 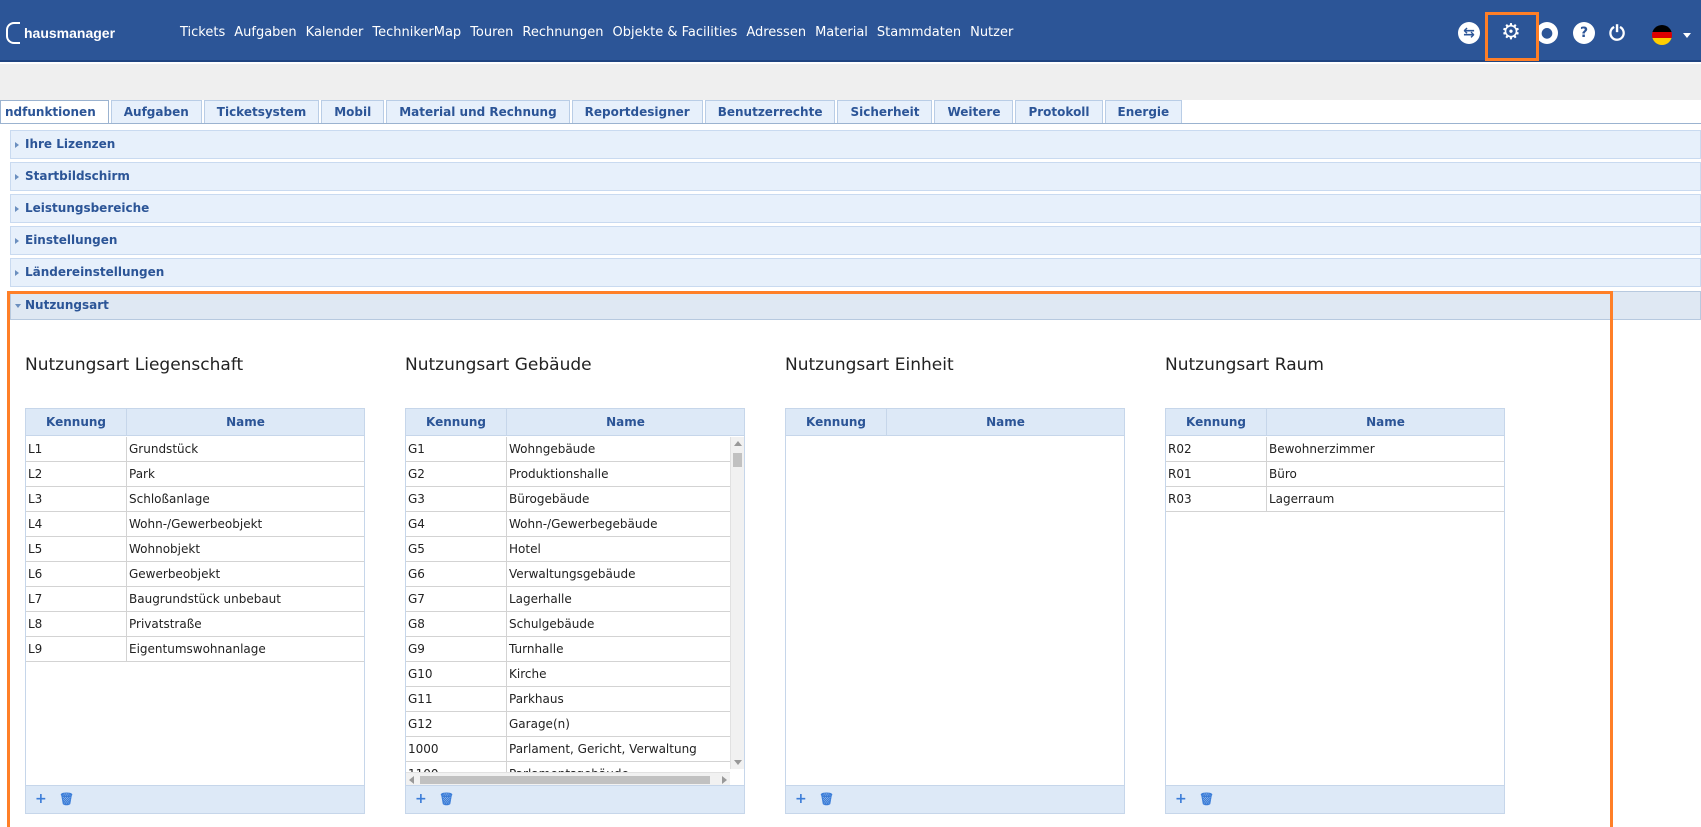 What do you see at coordinates (885, 112) in the screenshot?
I see `tab-sicherheit: Sicherheit` at bounding box center [885, 112].